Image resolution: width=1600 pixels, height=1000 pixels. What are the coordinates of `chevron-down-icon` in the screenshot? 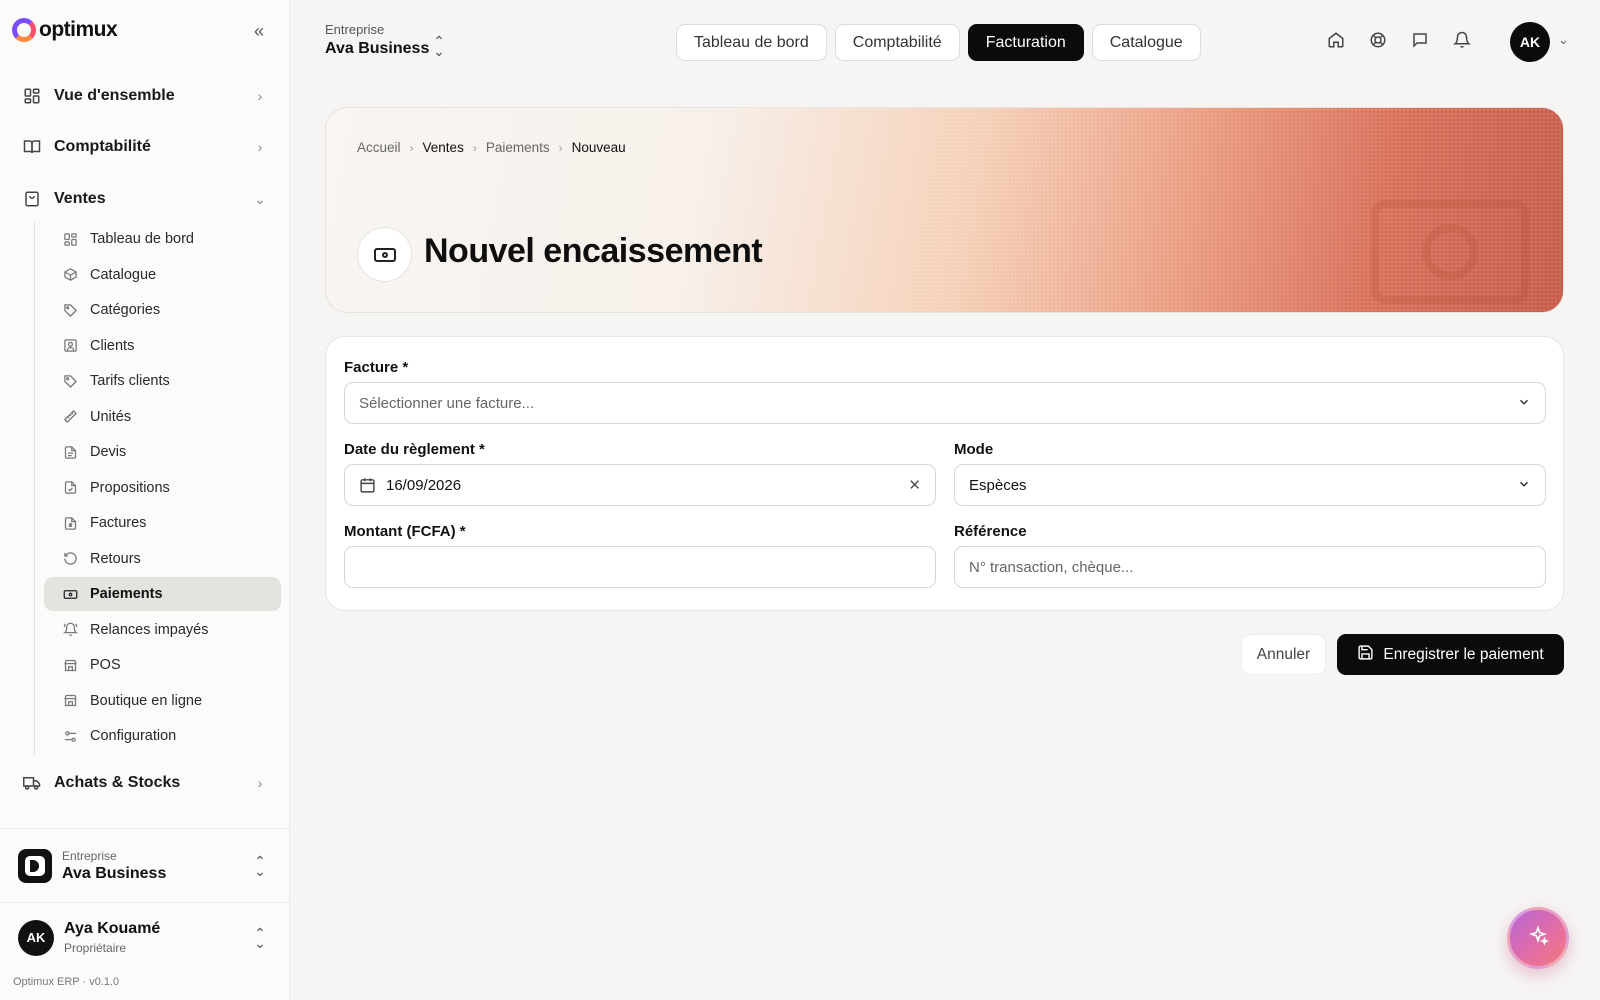 It's located at (1524, 485).